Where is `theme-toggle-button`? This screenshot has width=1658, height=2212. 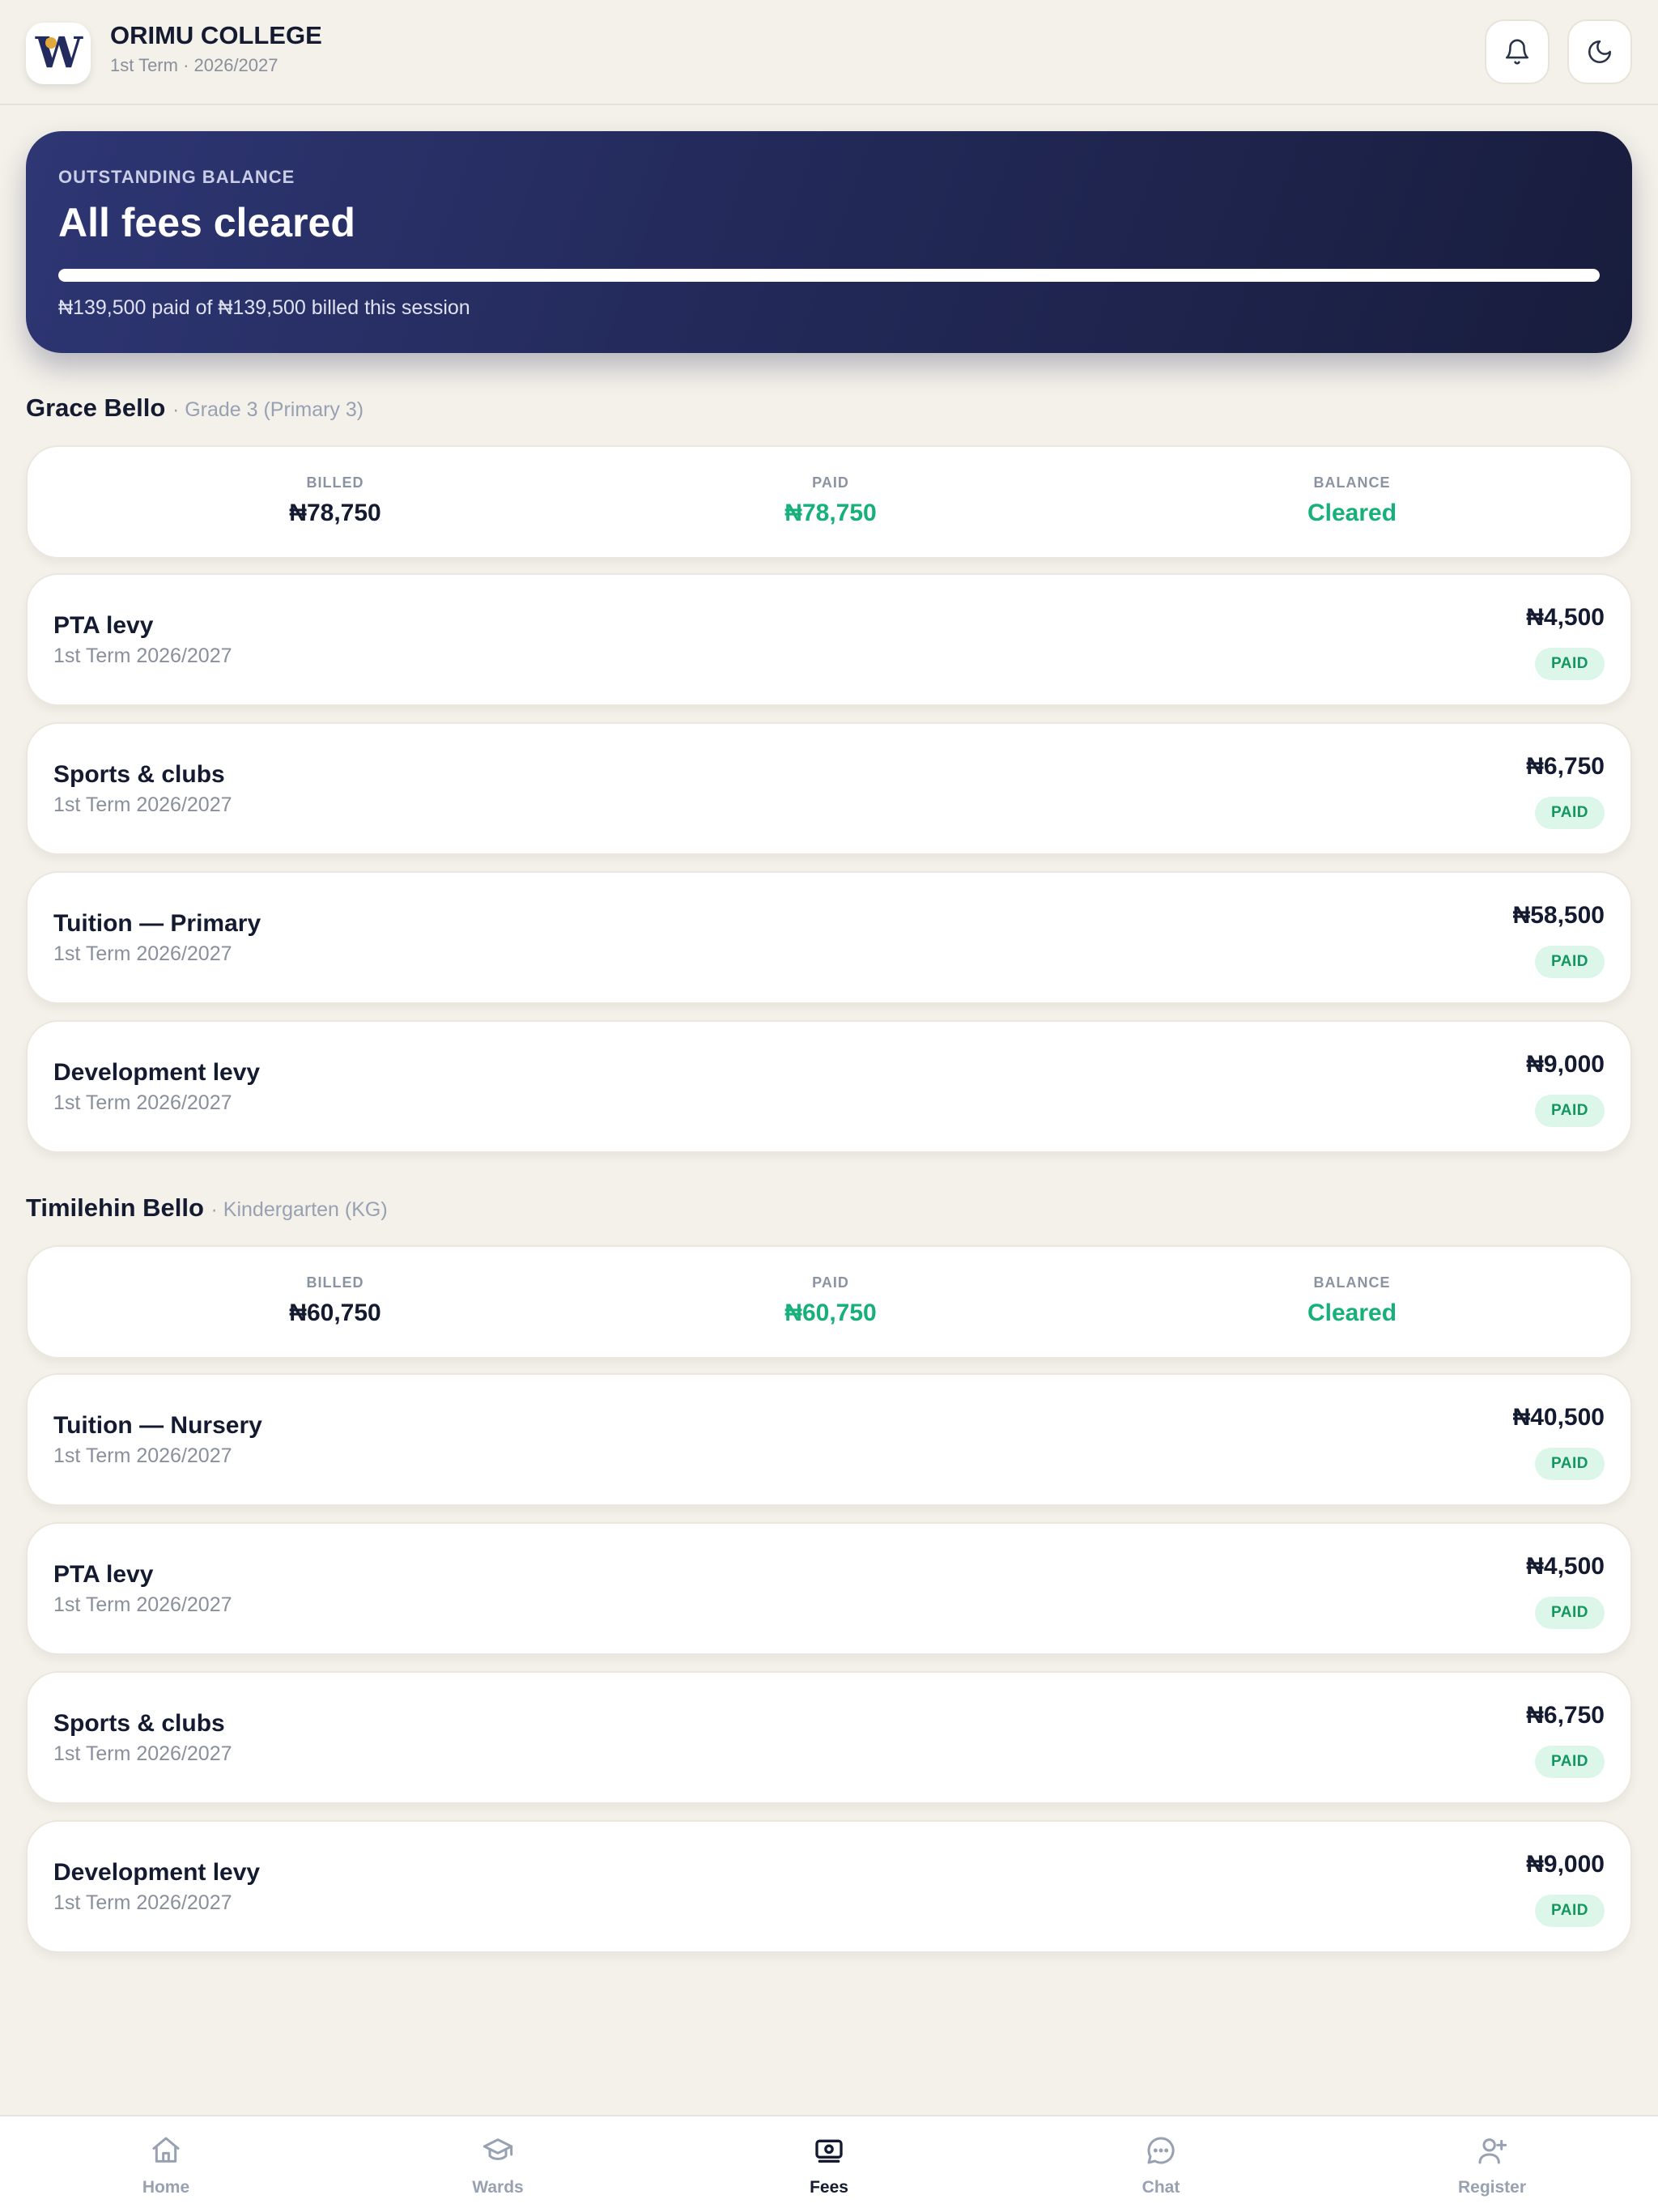 theme-toggle-button is located at coordinates (1599, 52).